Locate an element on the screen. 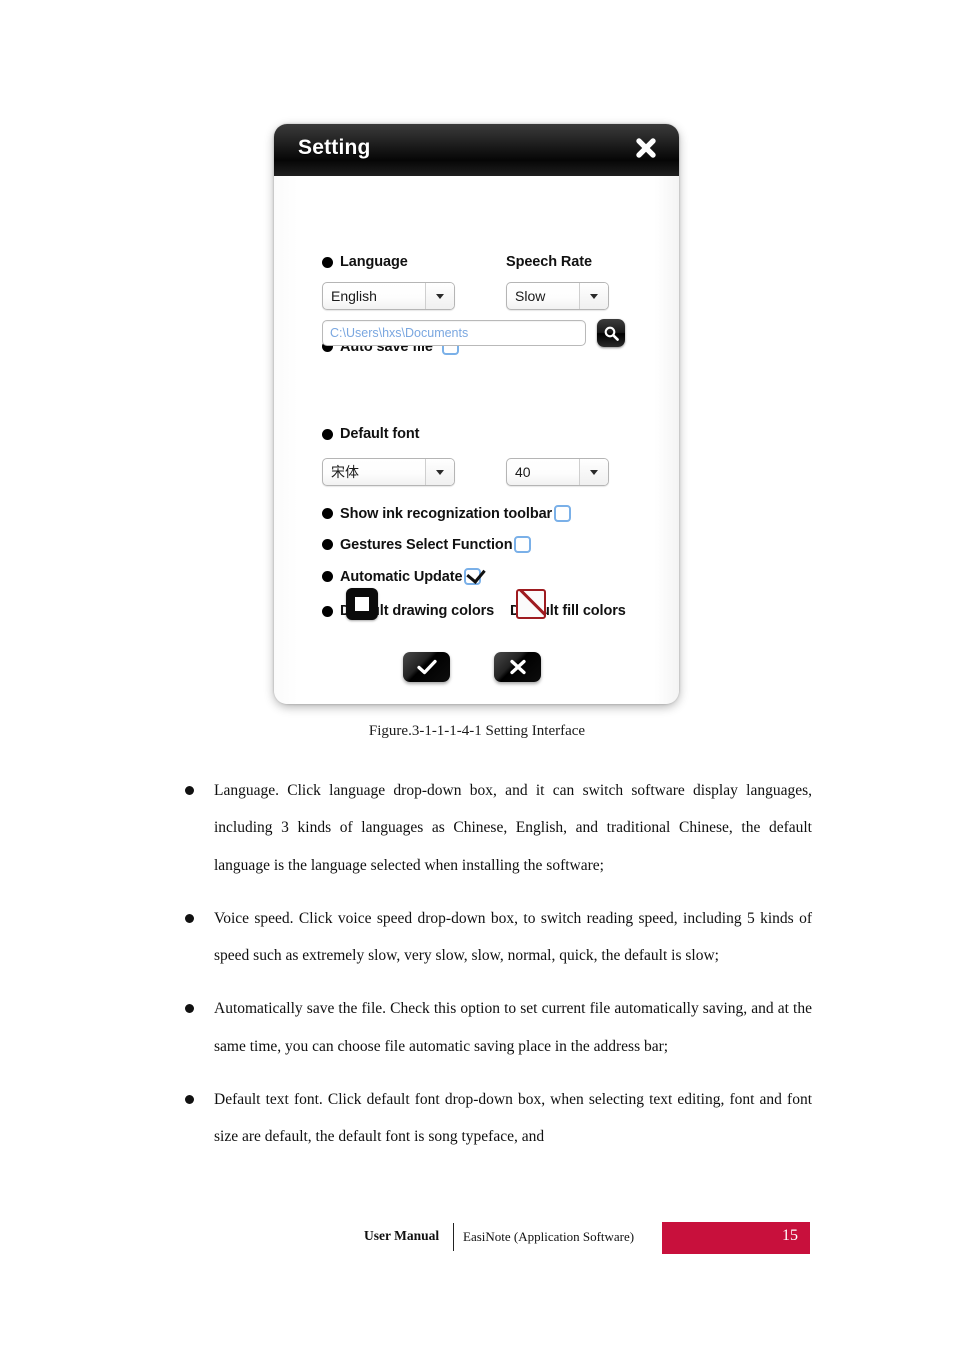 The height and width of the screenshot is (1350, 954). page-number: 15 is located at coordinates (790, 1235).